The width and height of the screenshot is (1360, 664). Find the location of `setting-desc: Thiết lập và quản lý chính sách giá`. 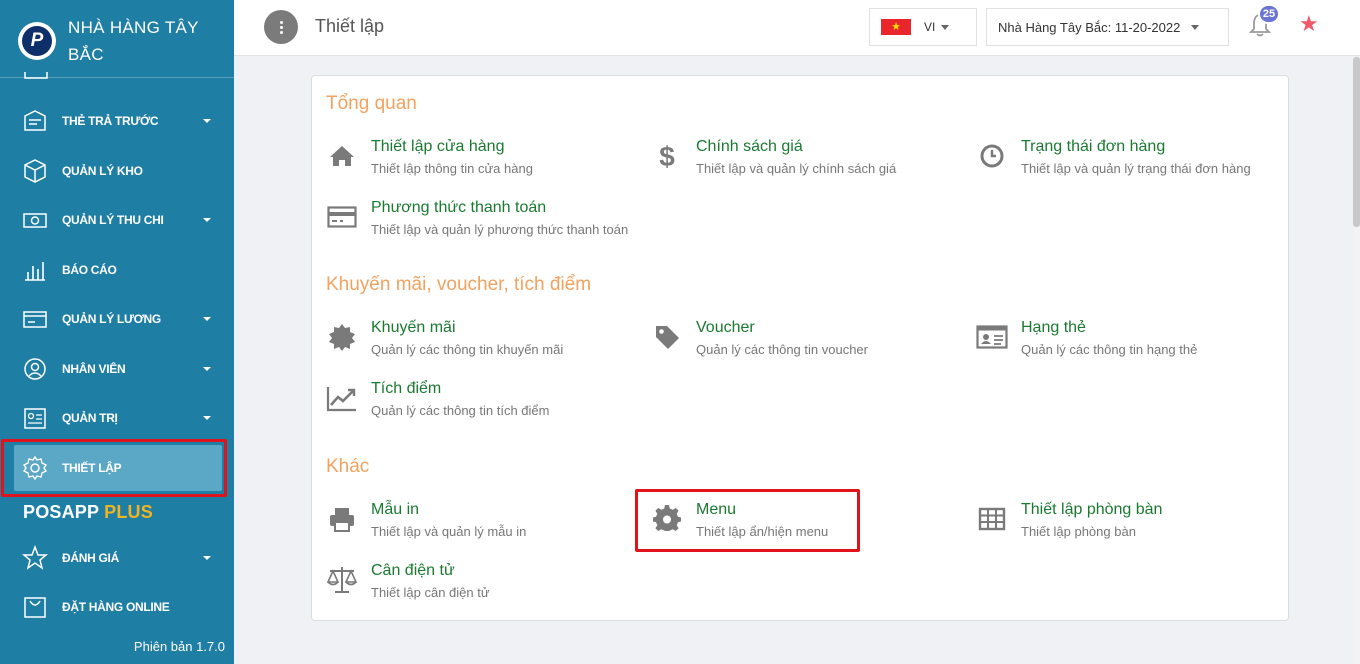

setting-desc: Thiết lập và quản lý chính sách giá is located at coordinates (796, 168).